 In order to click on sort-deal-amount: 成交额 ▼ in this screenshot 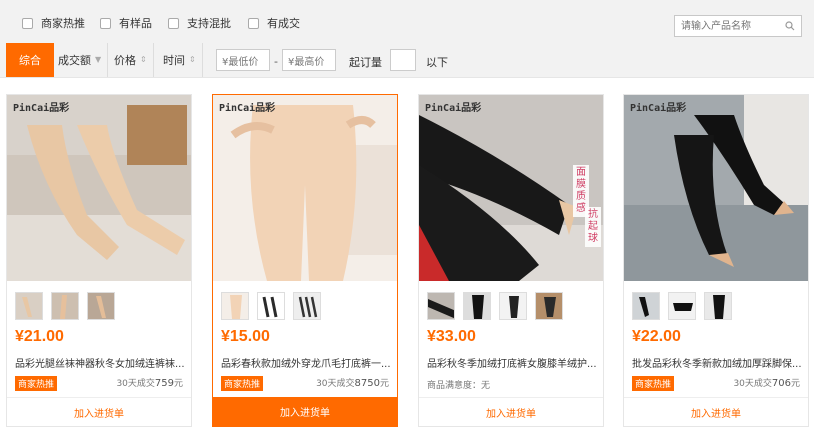, I will do `click(83, 60)`.